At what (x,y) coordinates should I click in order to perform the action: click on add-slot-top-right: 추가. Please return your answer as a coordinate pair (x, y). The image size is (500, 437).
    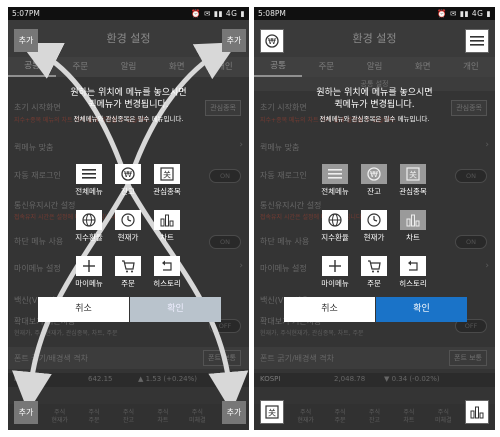
    Looking at the image, I should click on (234, 40).